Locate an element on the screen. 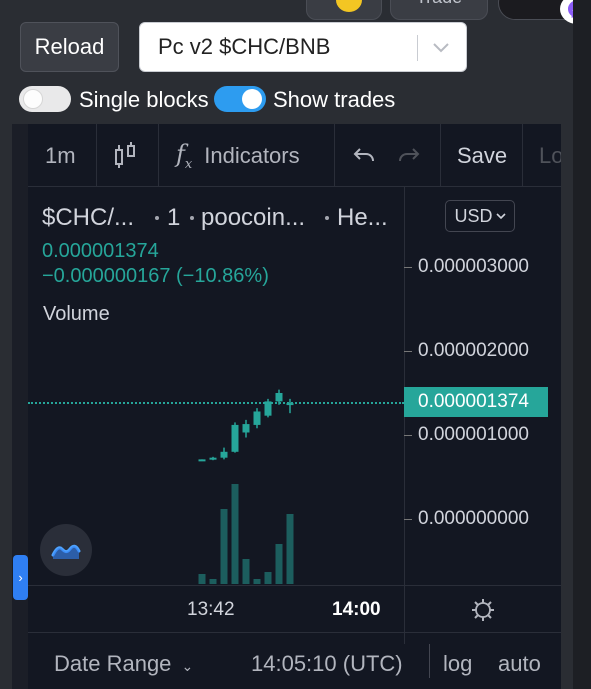  pair-select: Pc v2 $CHC/BNB is located at coordinates (303, 47).